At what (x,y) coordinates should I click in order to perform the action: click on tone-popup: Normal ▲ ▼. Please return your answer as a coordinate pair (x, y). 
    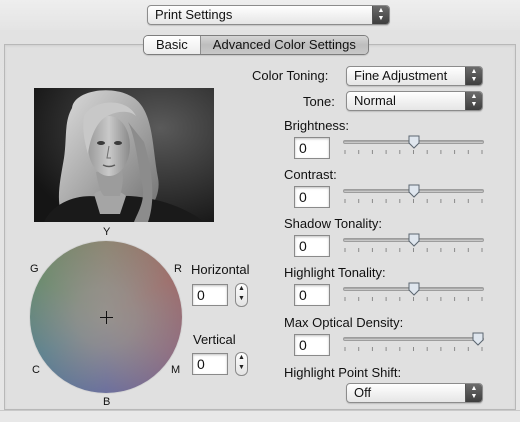
    Looking at the image, I should click on (414, 101).